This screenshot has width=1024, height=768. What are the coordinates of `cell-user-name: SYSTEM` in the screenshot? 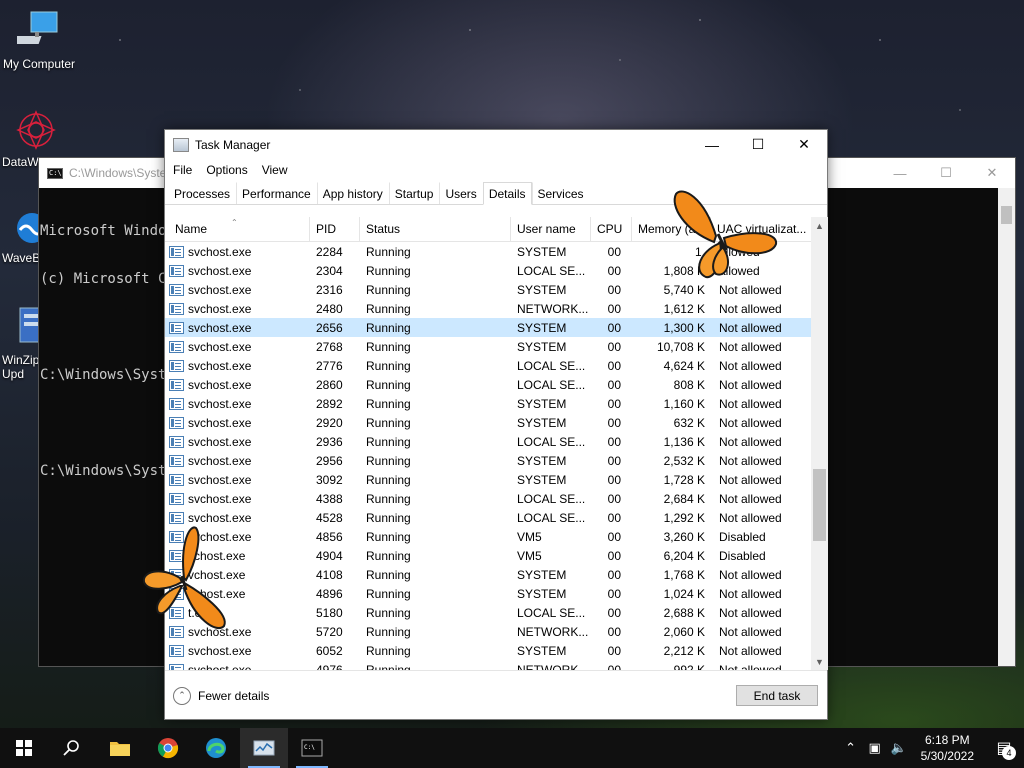 It's located at (542, 327).